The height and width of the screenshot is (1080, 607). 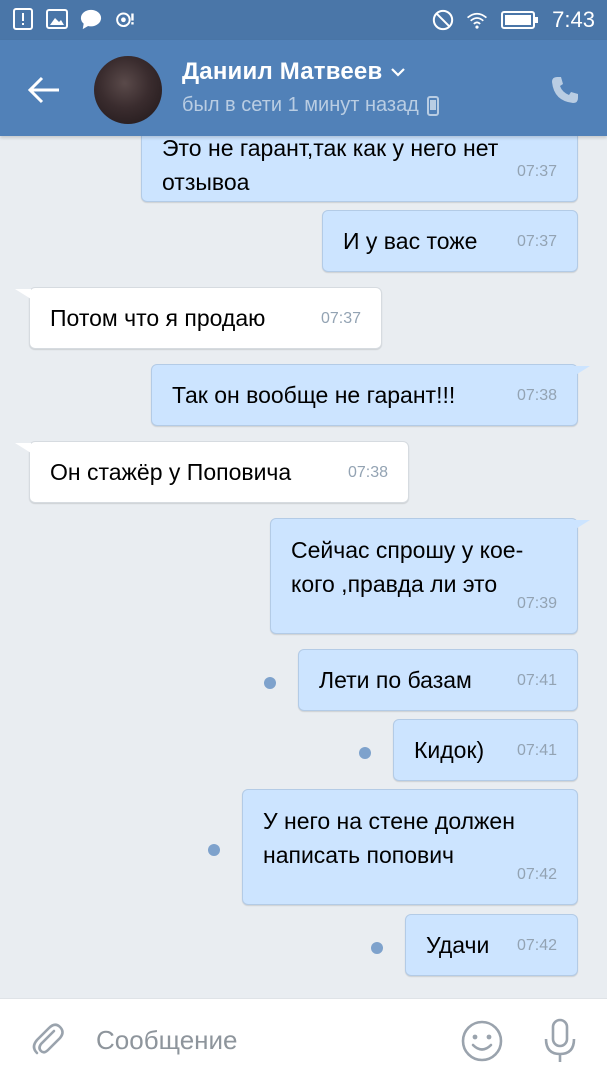 What do you see at coordinates (330, 167) in the screenshot?
I see `message-text: Это не гарант,так как у него нет отзывоа` at bounding box center [330, 167].